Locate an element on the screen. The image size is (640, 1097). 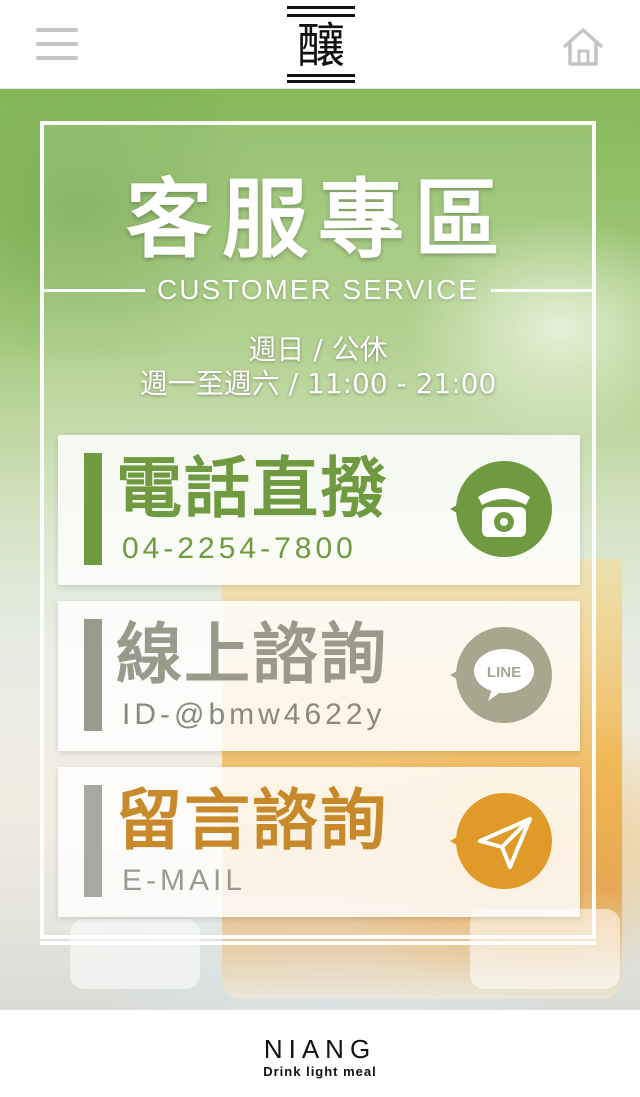
email-contact-card: 留言諮詢 E-MAIL is located at coordinates (319, 842).